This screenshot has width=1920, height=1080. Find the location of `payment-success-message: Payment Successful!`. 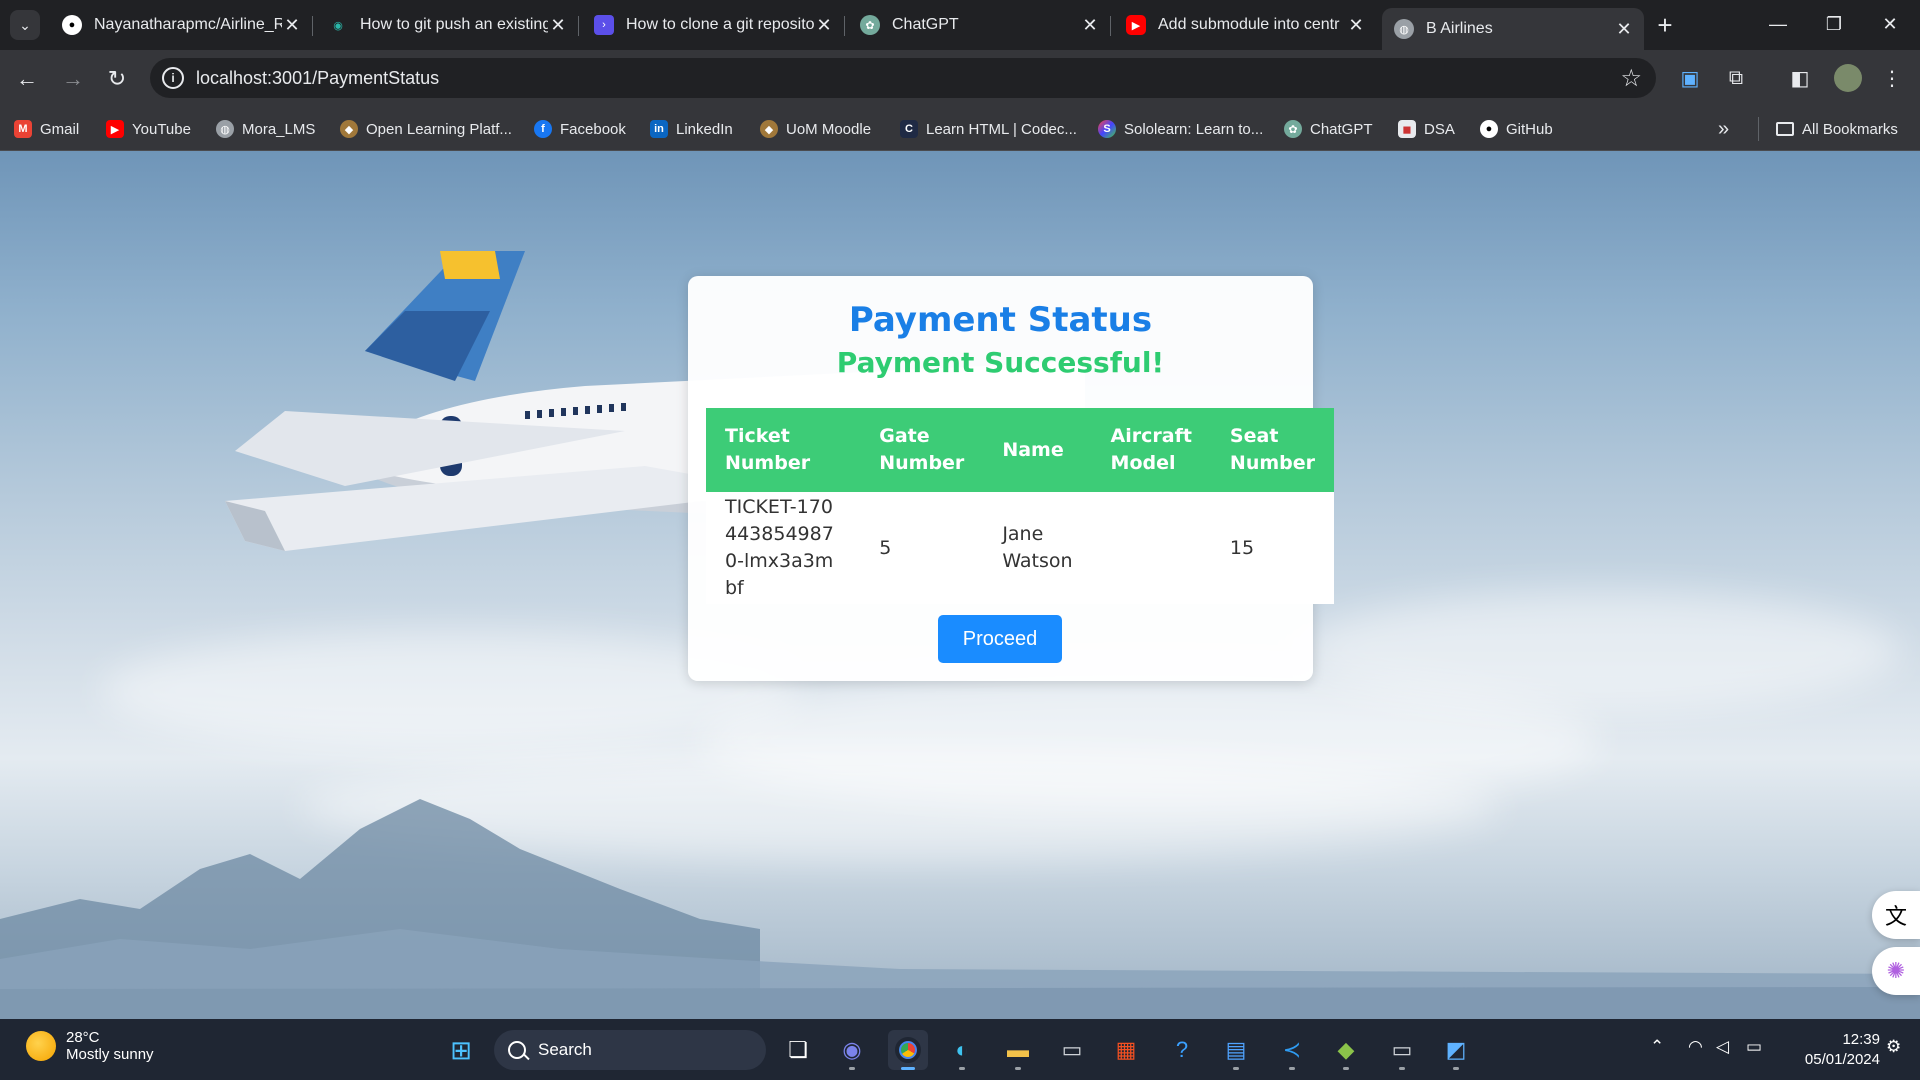

payment-success-message: Payment Successful! is located at coordinates (1000, 362).